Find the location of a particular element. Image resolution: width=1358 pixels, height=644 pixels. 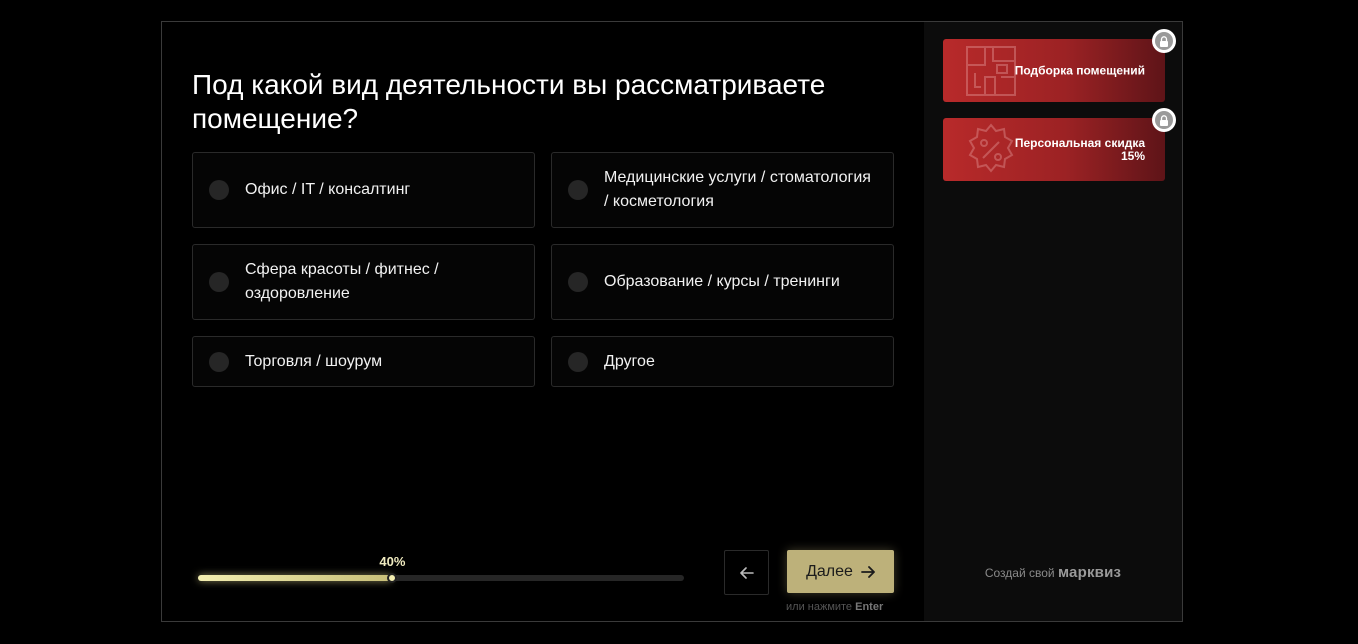

next-button: Далее is located at coordinates (840, 571).